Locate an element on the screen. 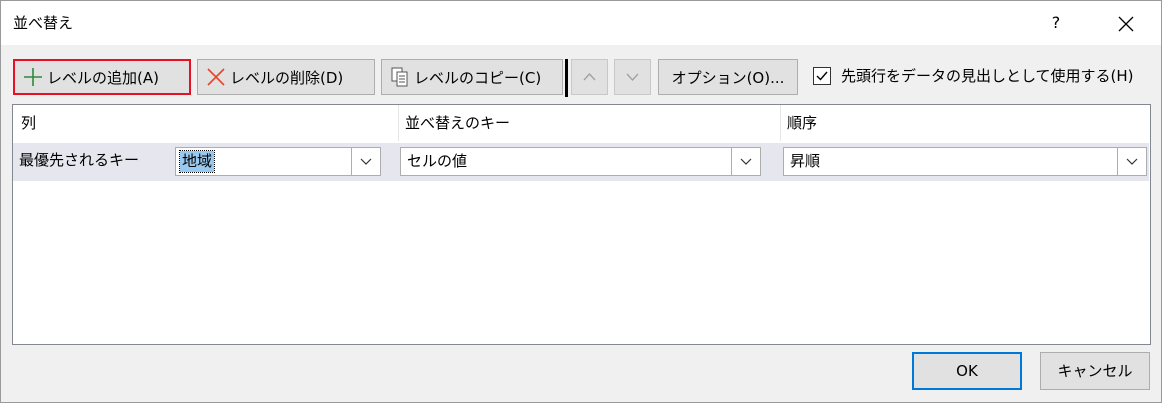  header-row-option: 先頭行をデータの見出しとして使用する(H) is located at coordinates (973, 75).